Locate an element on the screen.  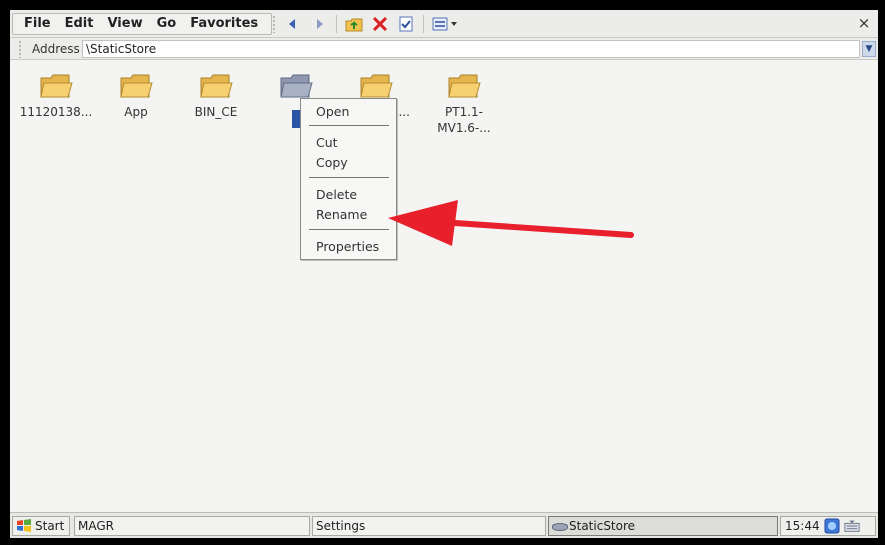
windows-logo-icon is located at coordinates (24, 525).